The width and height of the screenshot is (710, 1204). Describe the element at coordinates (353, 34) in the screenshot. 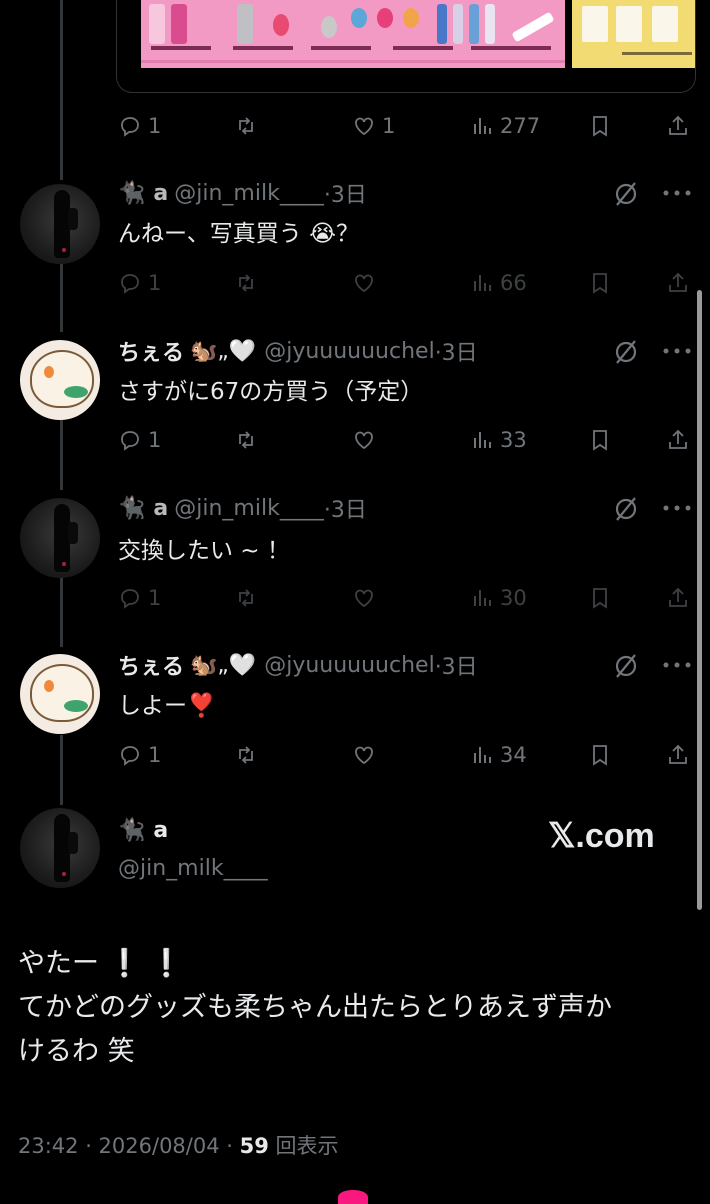

I see `merch-image` at that location.